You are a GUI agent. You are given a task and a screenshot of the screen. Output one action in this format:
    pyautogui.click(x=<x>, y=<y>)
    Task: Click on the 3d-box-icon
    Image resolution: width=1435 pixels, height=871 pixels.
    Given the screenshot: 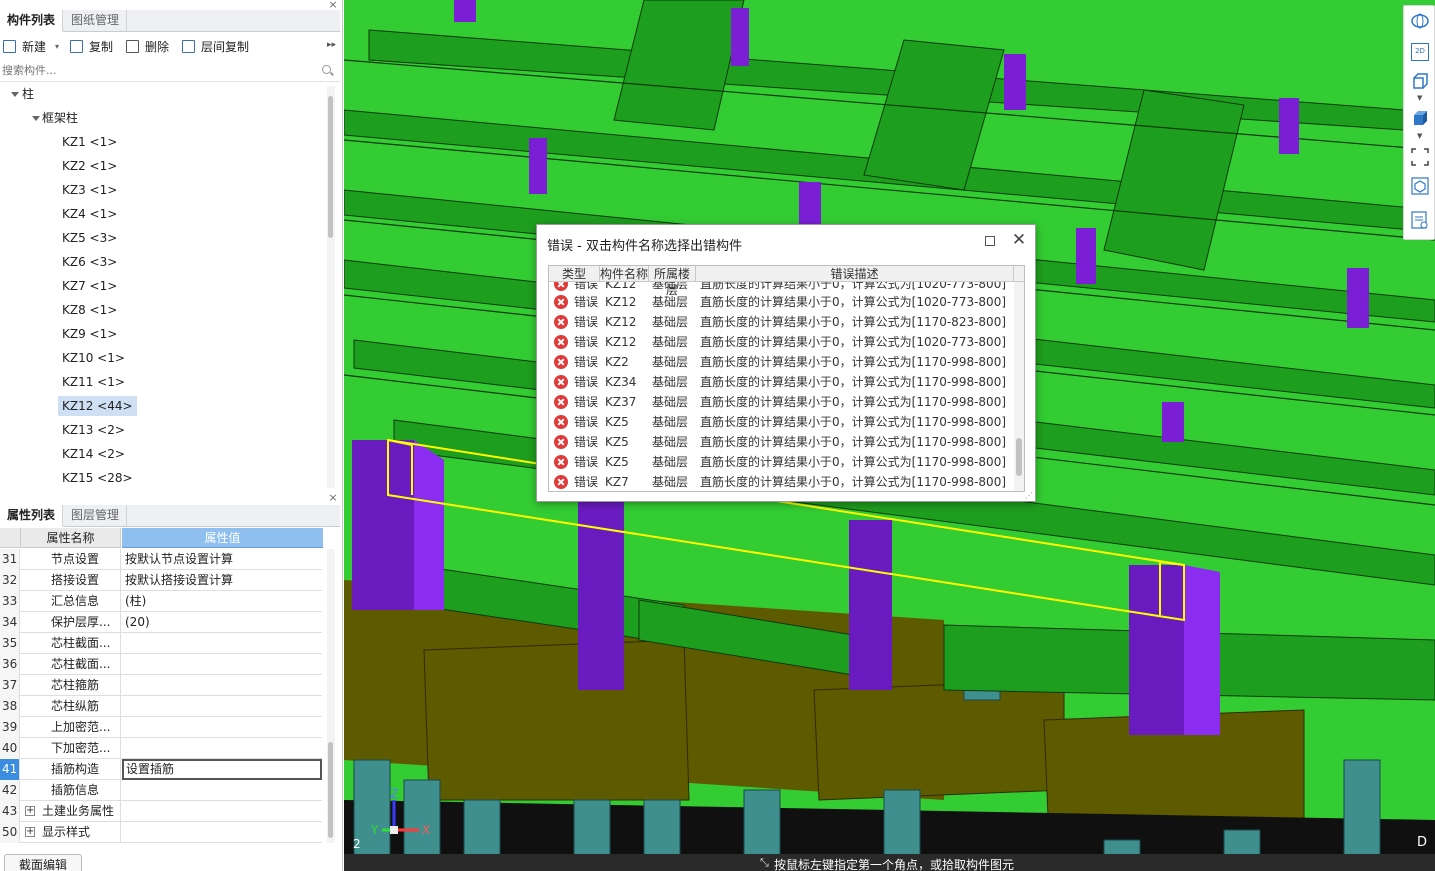 What is the action you would take?
    pyautogui.click(x=1420, y=81)
    